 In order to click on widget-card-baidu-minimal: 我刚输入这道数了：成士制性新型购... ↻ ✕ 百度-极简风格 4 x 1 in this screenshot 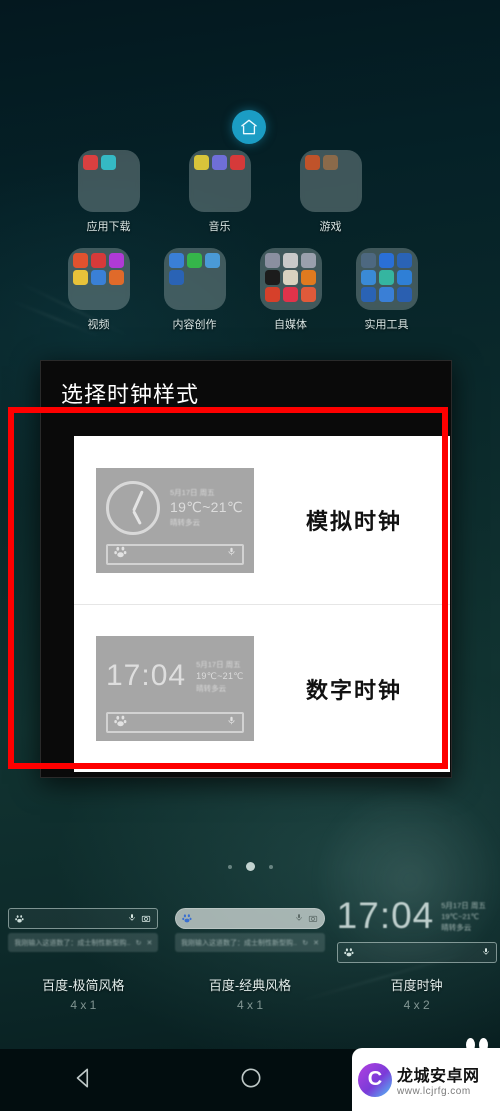, I will do `click(83, 967)`.